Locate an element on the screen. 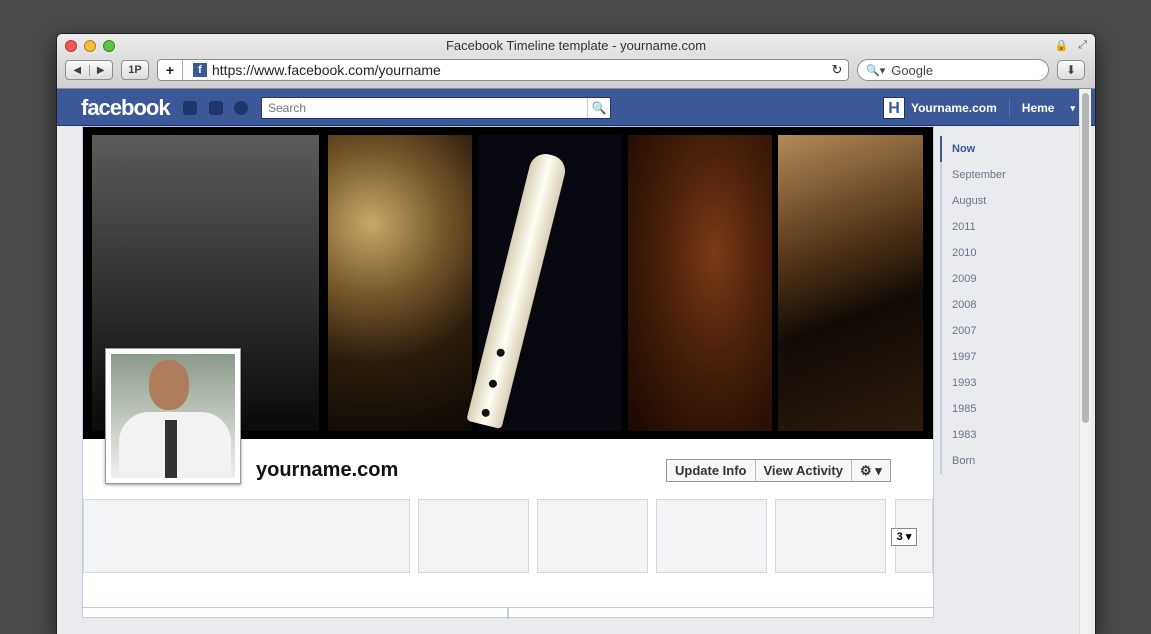 The image size is (1151, 634). profile-tiles: 3 ▾ is located at coordinates (508, 537).